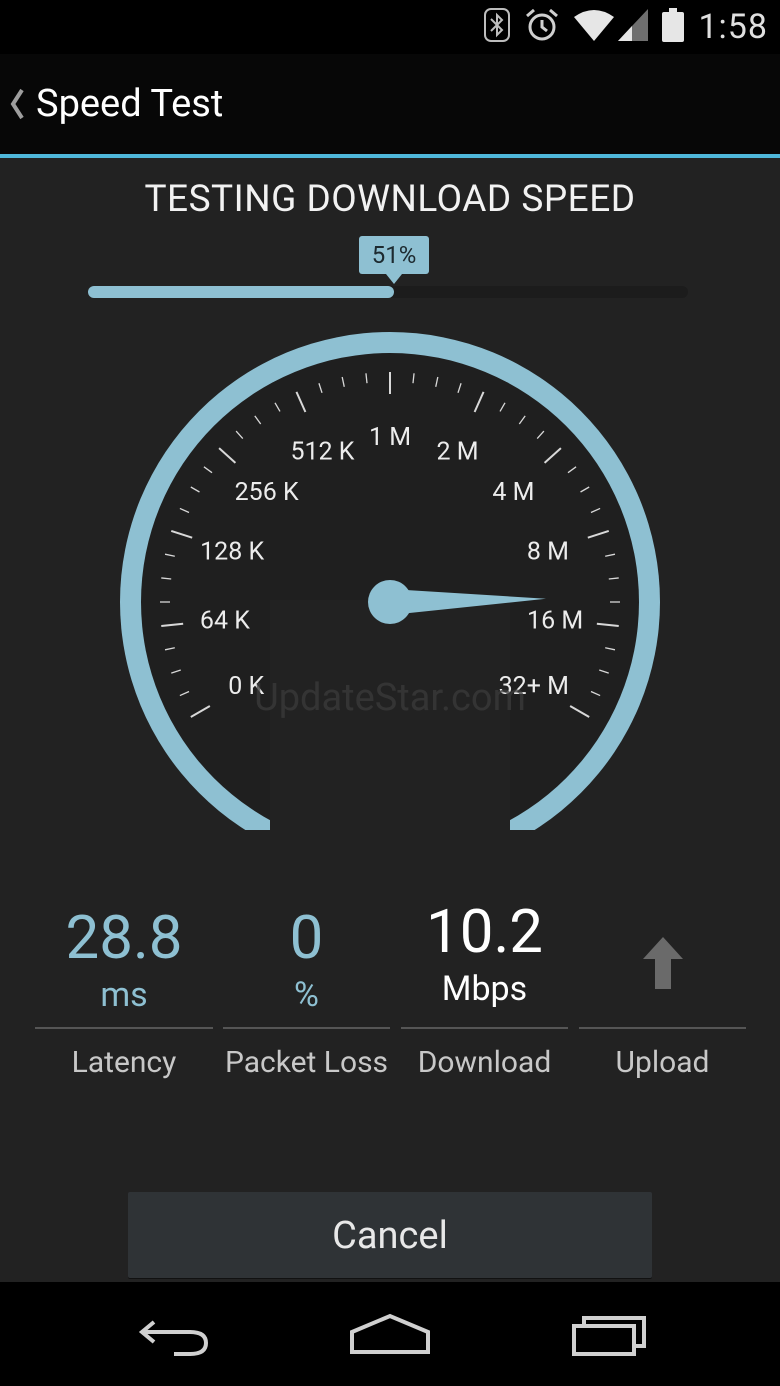 This screenshot has height=1386, width=780. Describe the element at coordinates (306, 1028) in the screenshot. I see `packet-loss-divider` at that location.